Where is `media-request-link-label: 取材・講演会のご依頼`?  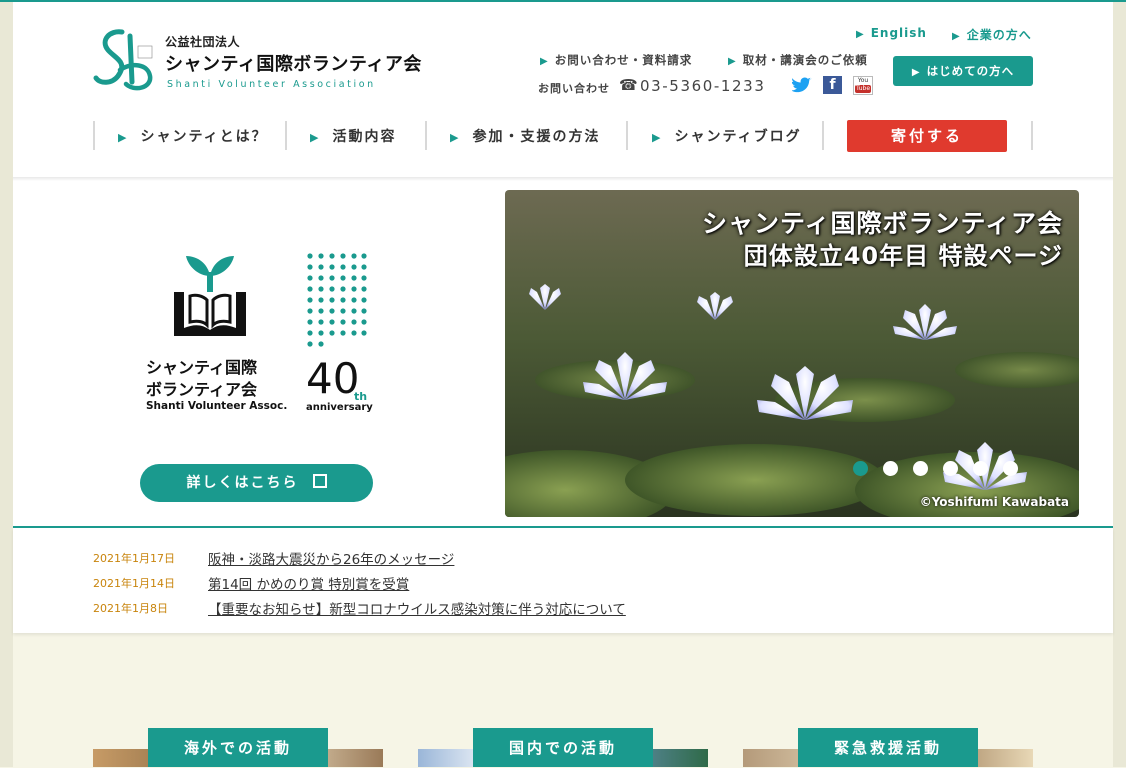
media-request-link-label: 取材・講演会のご依頼 is located at coordinates (805, 60).